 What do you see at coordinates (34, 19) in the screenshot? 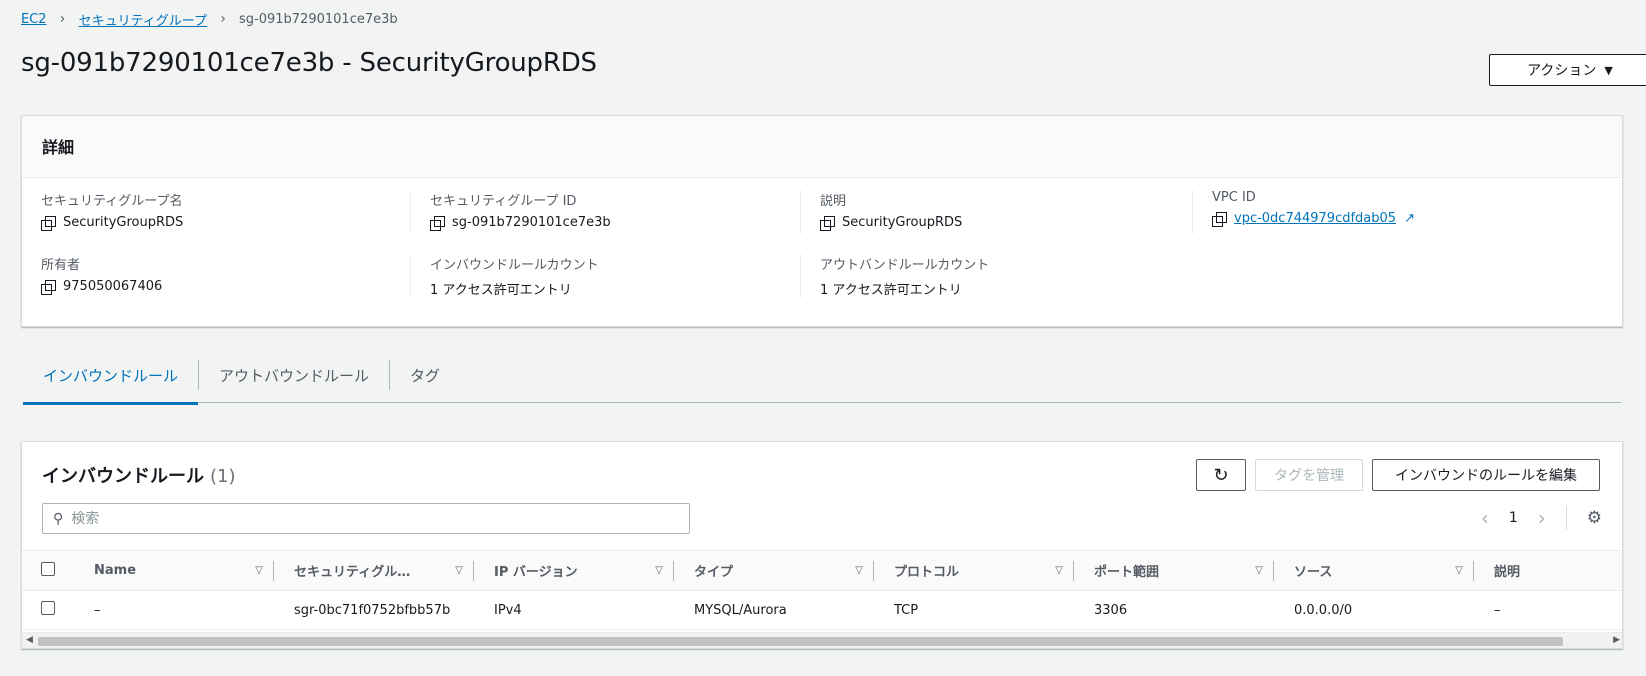
I see `breadcrumb-ec2-link: EC2` at bounding box center [34, 19].